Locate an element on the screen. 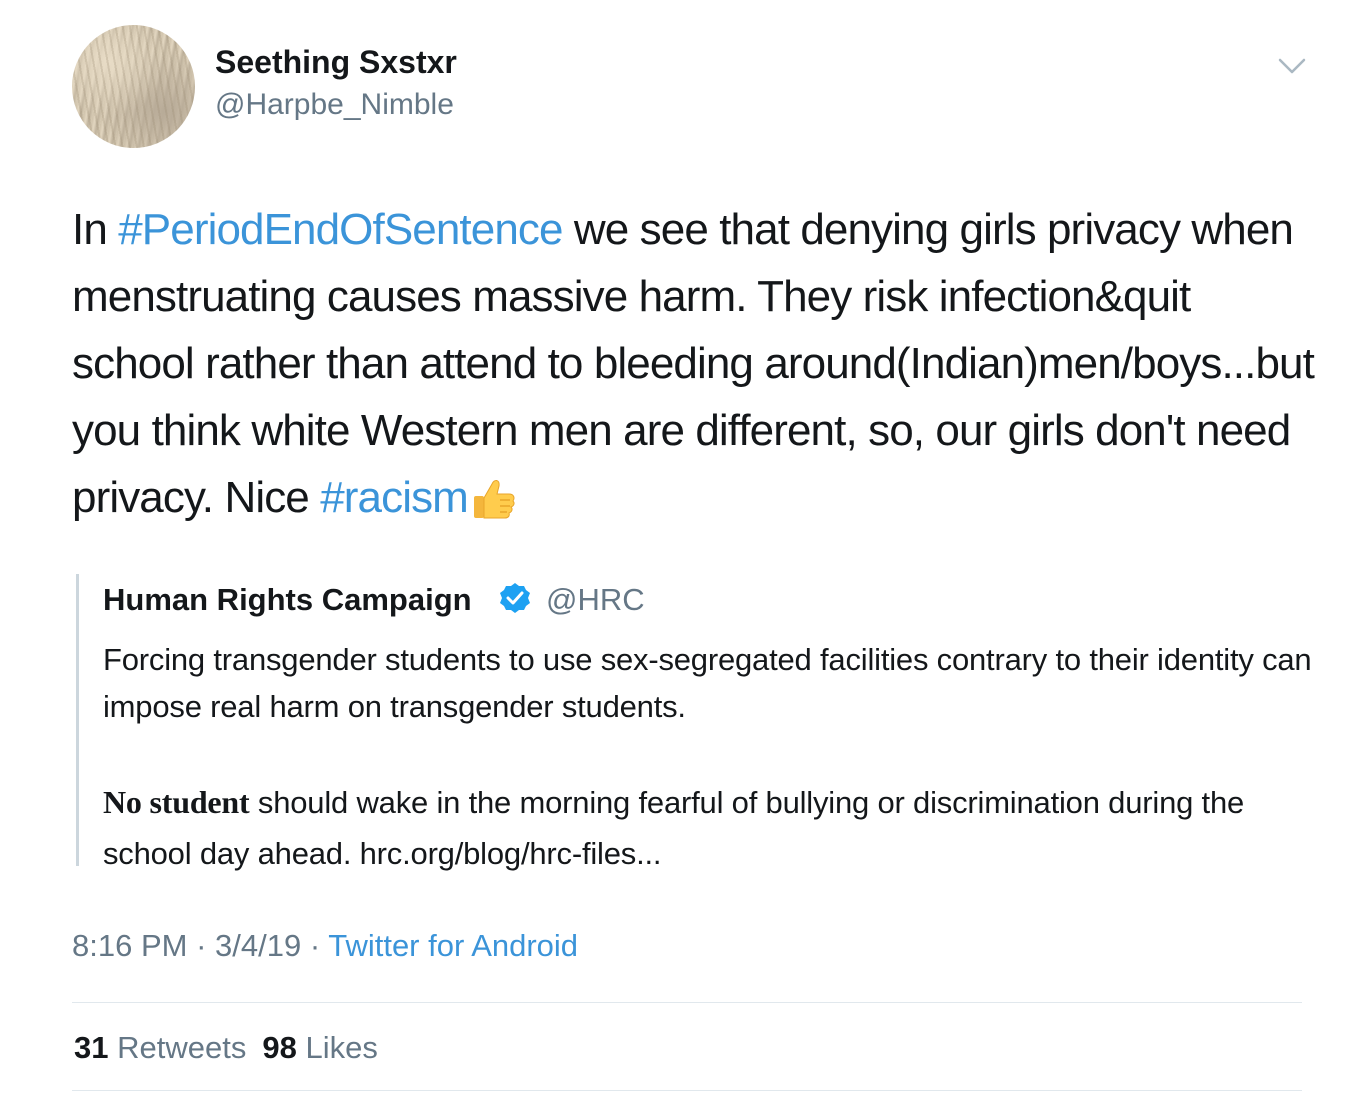 The width and height of the screenshot is (1354, 1103). author-name: Seething Sxstxr is located at coordinates (336, 62).